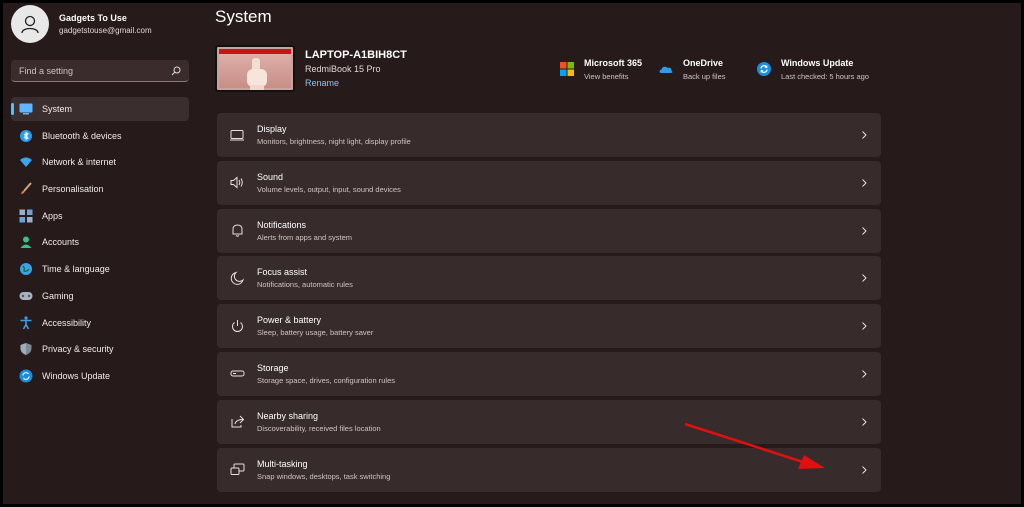  I want to click on page-title: System, so click(243, 16).